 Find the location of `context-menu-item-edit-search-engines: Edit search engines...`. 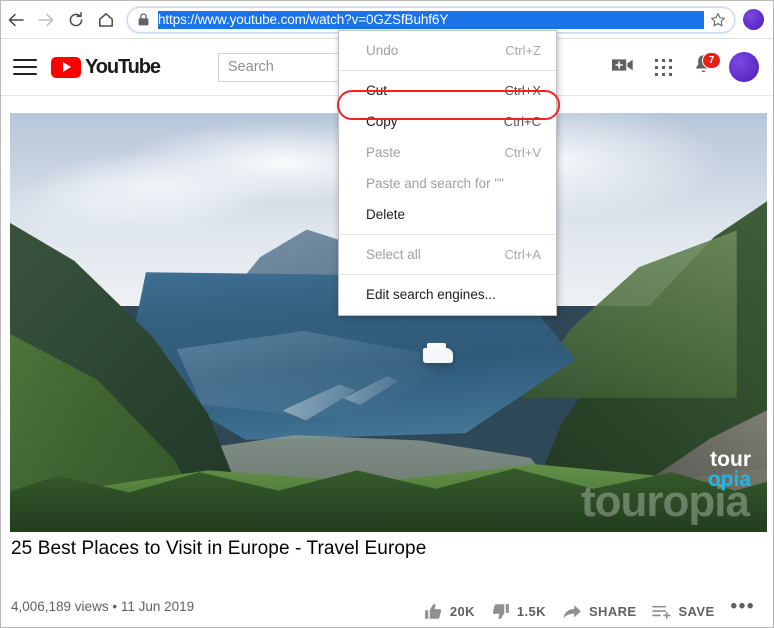

context-menu-item-edit-search-engines: Edit search engines... is located at coordinates (447, 294).